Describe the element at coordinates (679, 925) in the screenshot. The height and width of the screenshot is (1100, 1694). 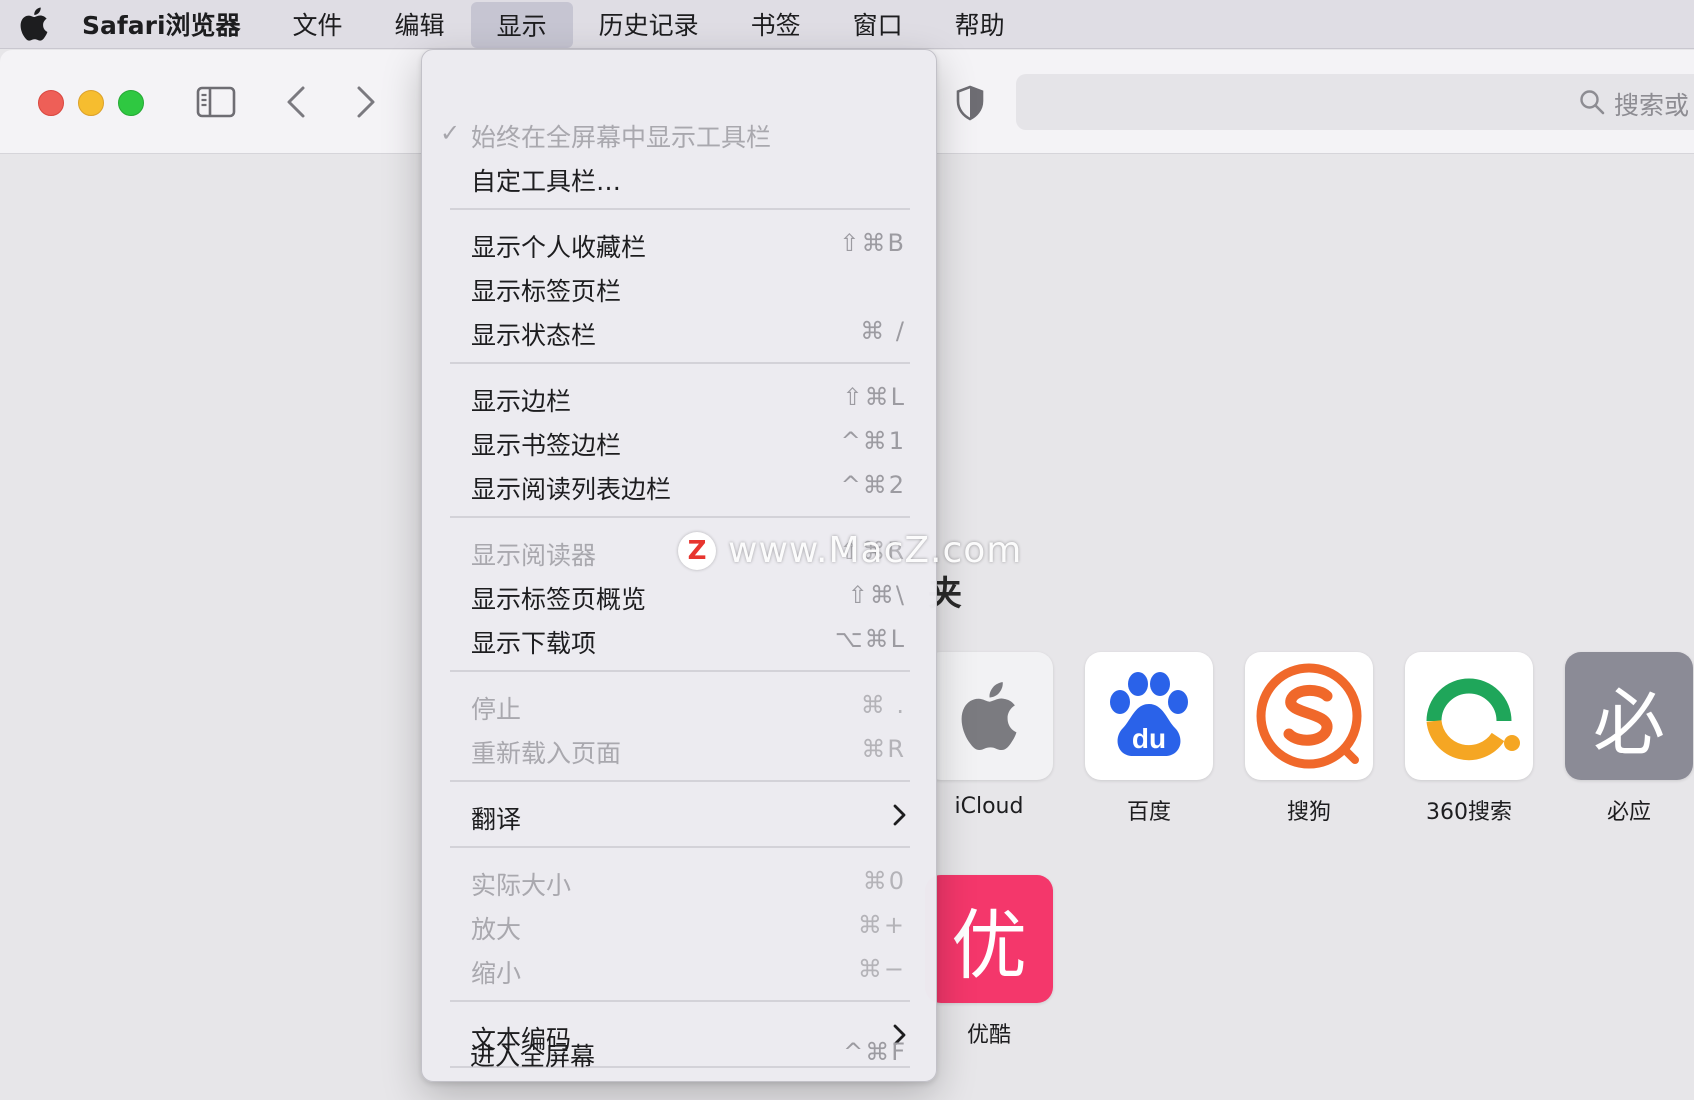
I see `menu-item-zoom-in: 放大 ⌘+` at that location.